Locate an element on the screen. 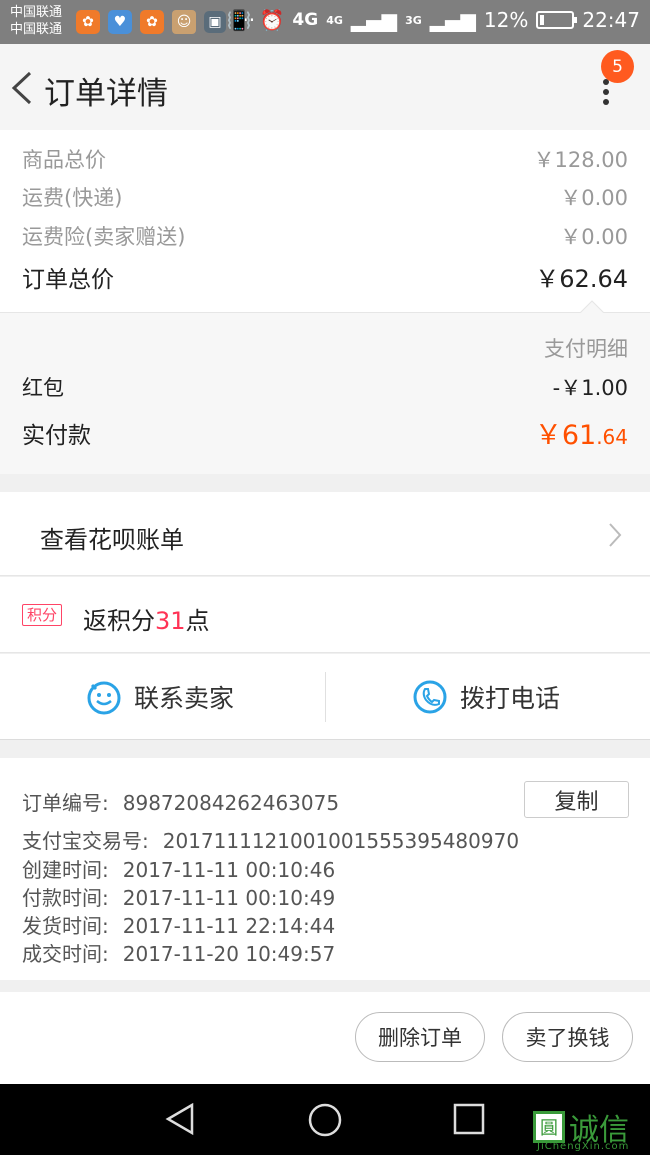  payment-detail: 支付明细 红包 -￥1.00 实付款 ￥61.64 is located at coordinates (325, 393).